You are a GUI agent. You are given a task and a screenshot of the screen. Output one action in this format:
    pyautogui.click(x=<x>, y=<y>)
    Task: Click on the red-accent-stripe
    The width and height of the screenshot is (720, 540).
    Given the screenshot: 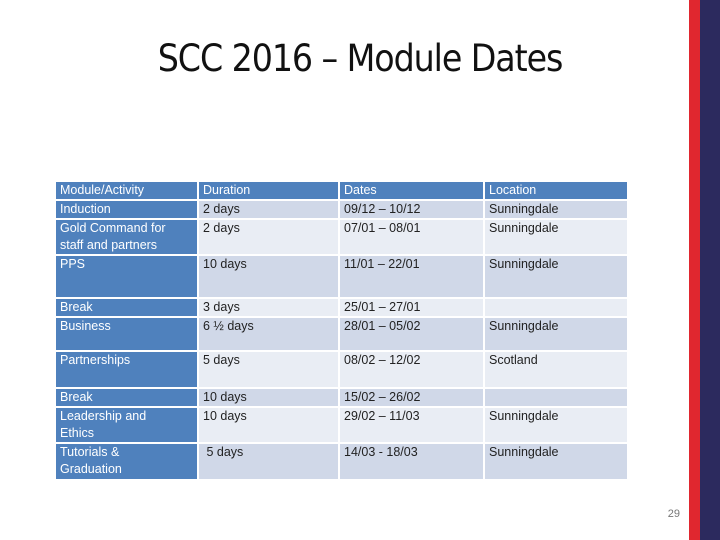 What is the action you would take?
    pyautogui.click(x=694, y=270)
    